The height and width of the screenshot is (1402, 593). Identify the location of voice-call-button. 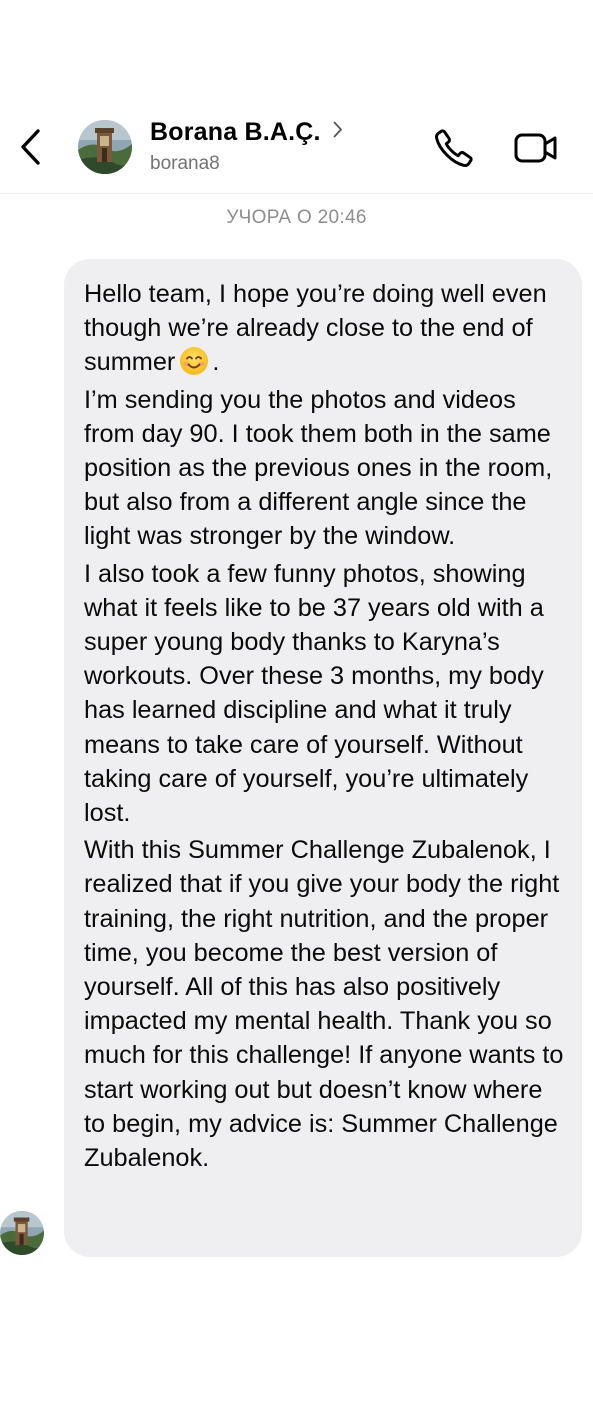
(454, 148).